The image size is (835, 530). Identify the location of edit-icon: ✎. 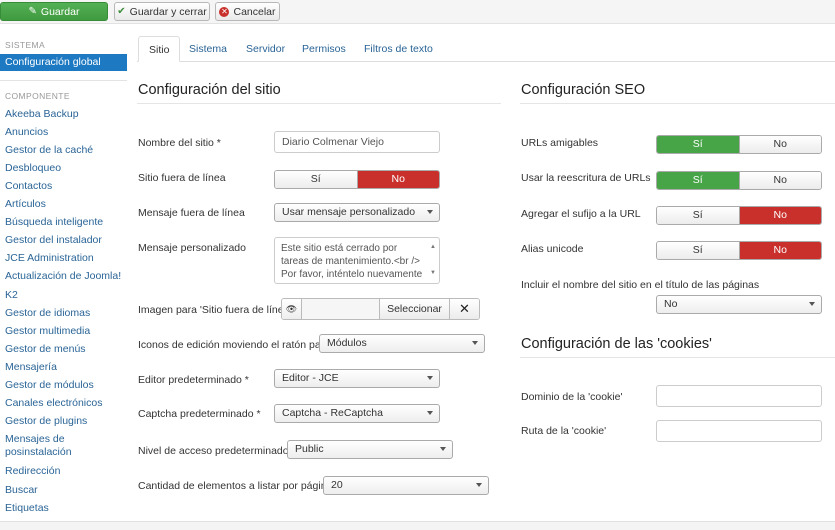
(32, 11).